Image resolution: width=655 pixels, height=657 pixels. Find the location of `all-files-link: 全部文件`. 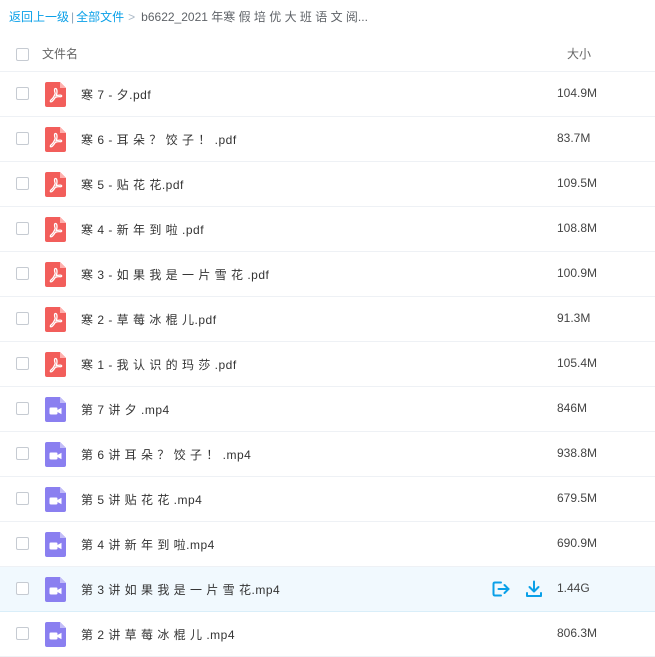

all-files-link: 全部文件 is located at coordinates (100, 17).